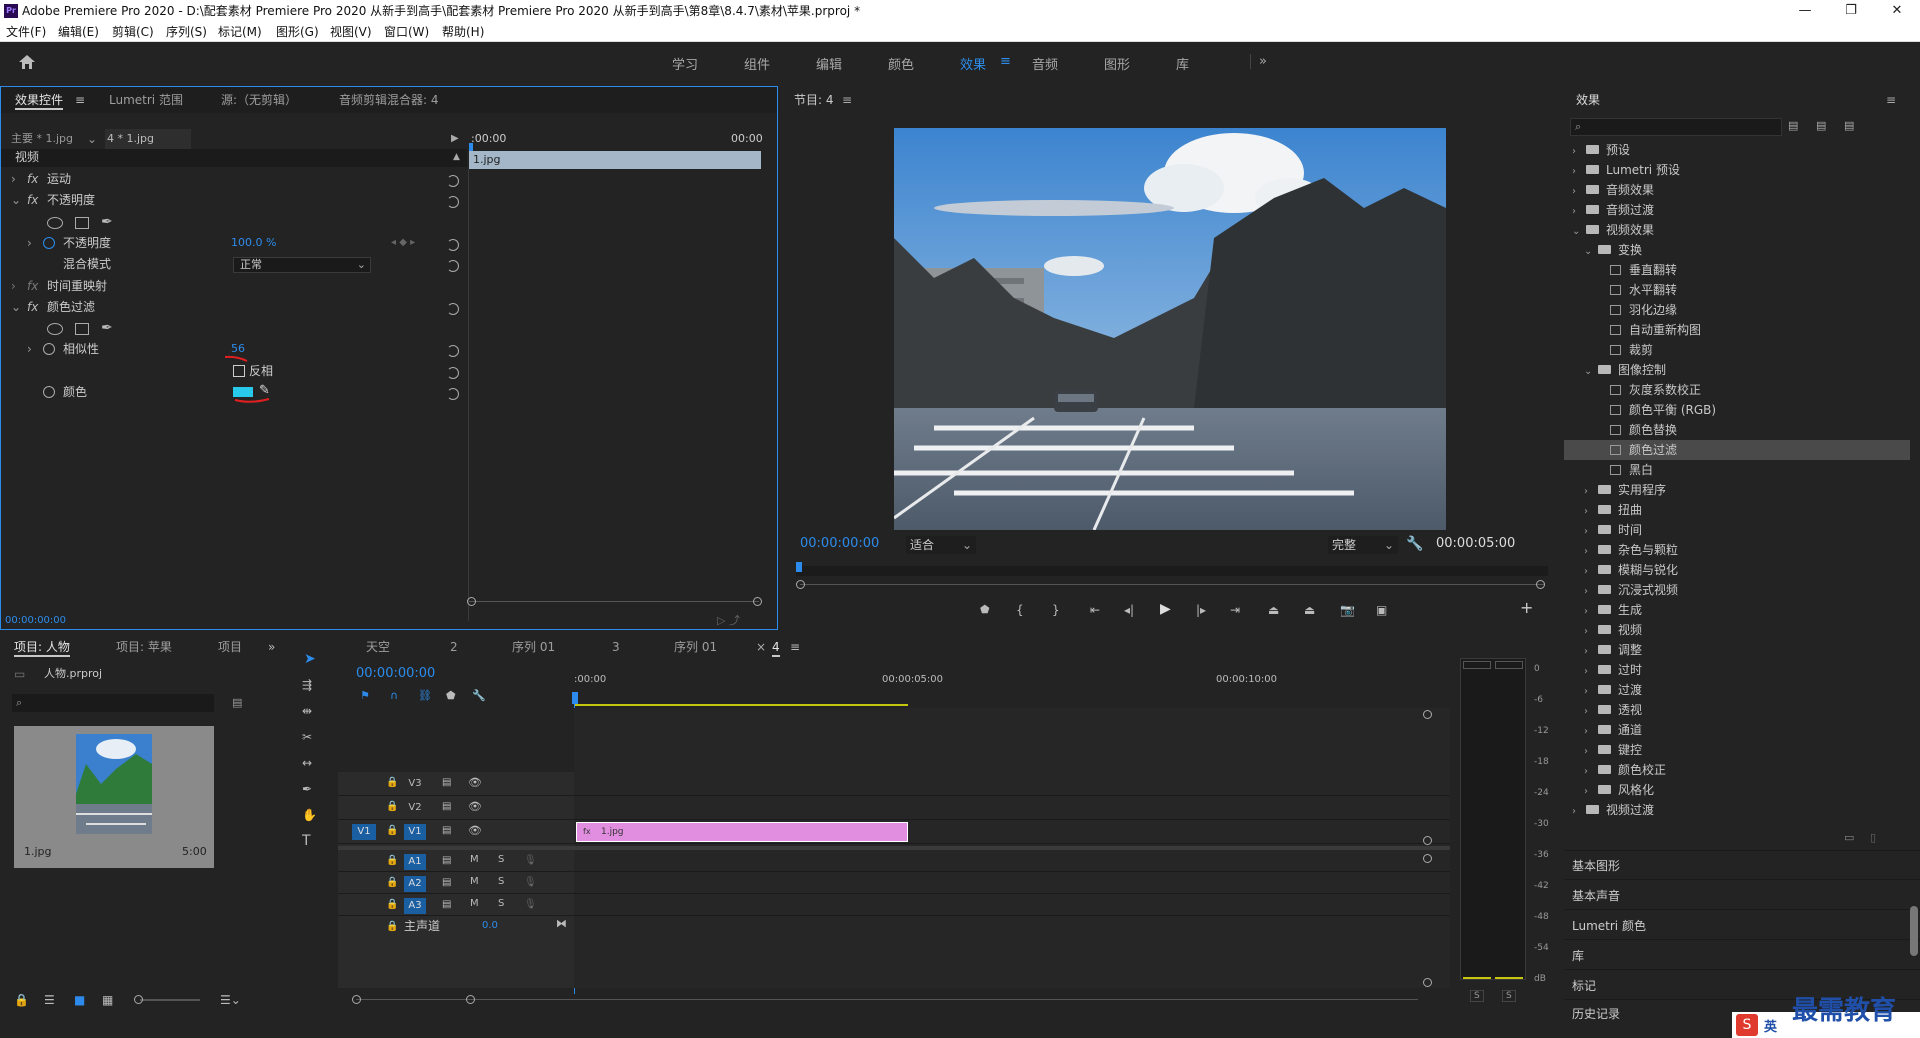 Image resolution: width=1920 pixels, height=1038 pixels. Describe the element at coordinates (446, 783) in the screenshot. I see `v3-sync-lock-icon: ▤` at that location.